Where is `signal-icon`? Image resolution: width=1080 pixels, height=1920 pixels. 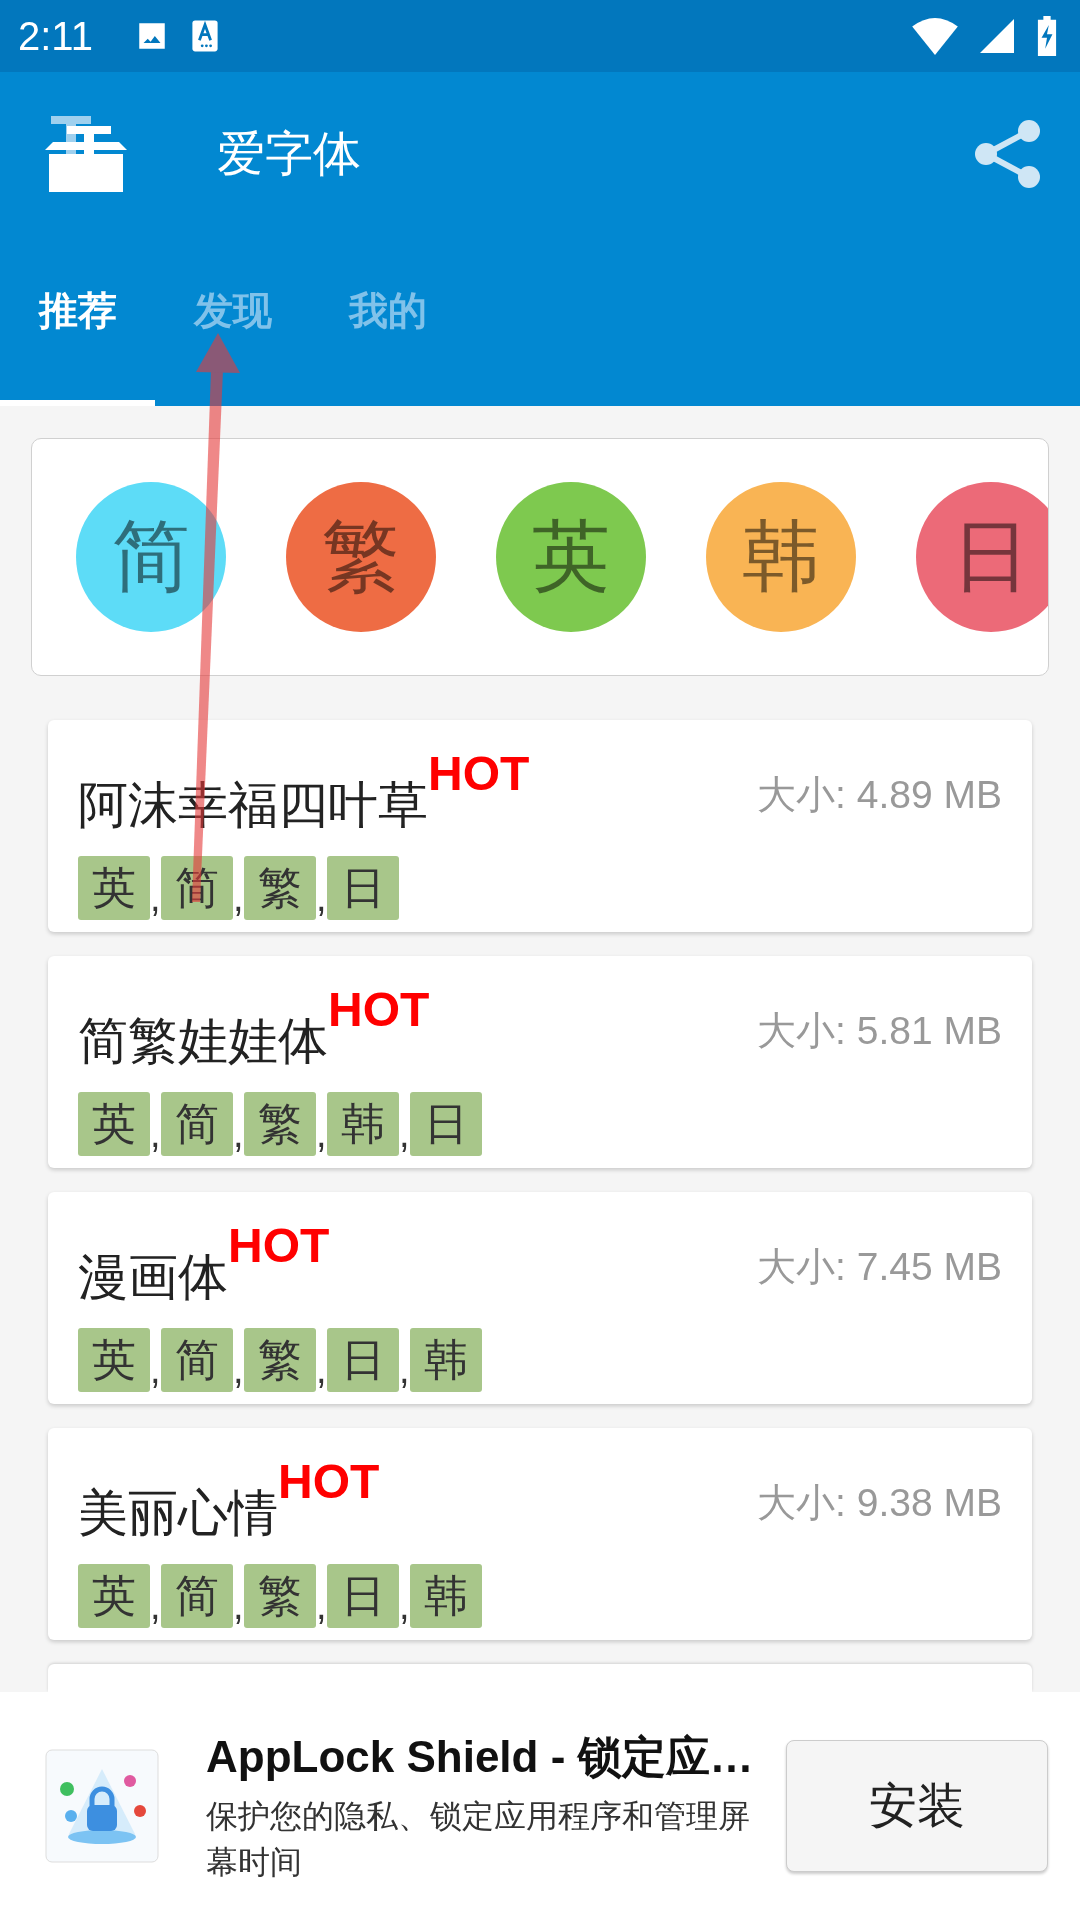
signal-icon is located at coordinates (997, 36).